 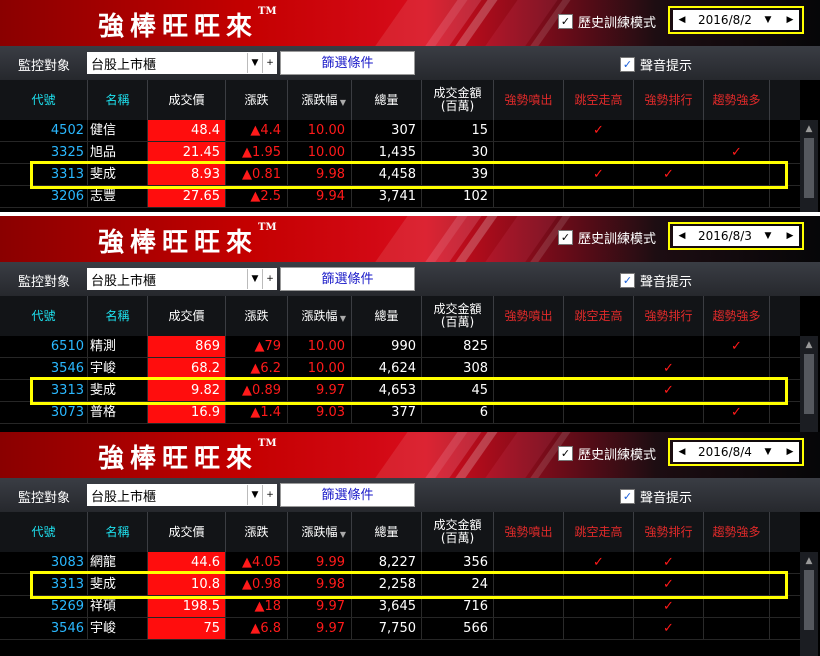 What do you see at coordinates (400, 413) in the screenshot?
I see `table-row: 3073 普格 16.9 ▲1.4 9.03 377 6 ✓` at bounding box center [400, 413].